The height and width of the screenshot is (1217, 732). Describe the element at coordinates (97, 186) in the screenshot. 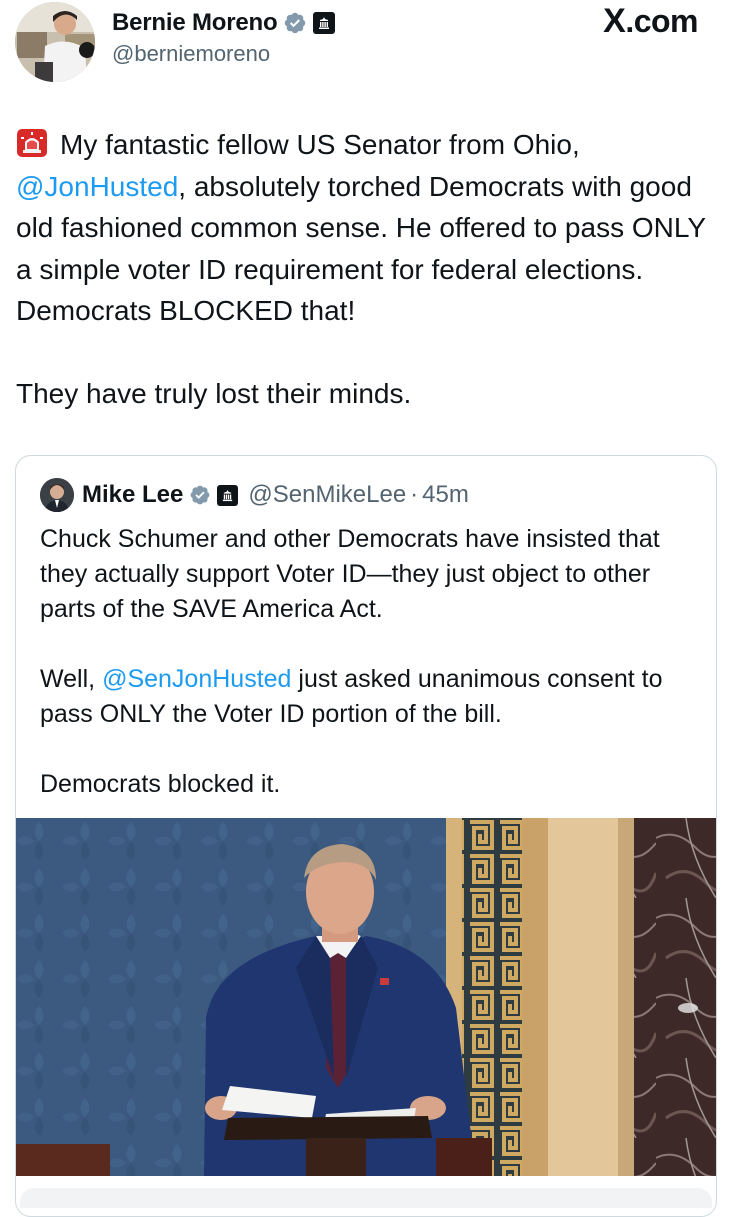

I see `mention-link: @JonHusted` at that location.